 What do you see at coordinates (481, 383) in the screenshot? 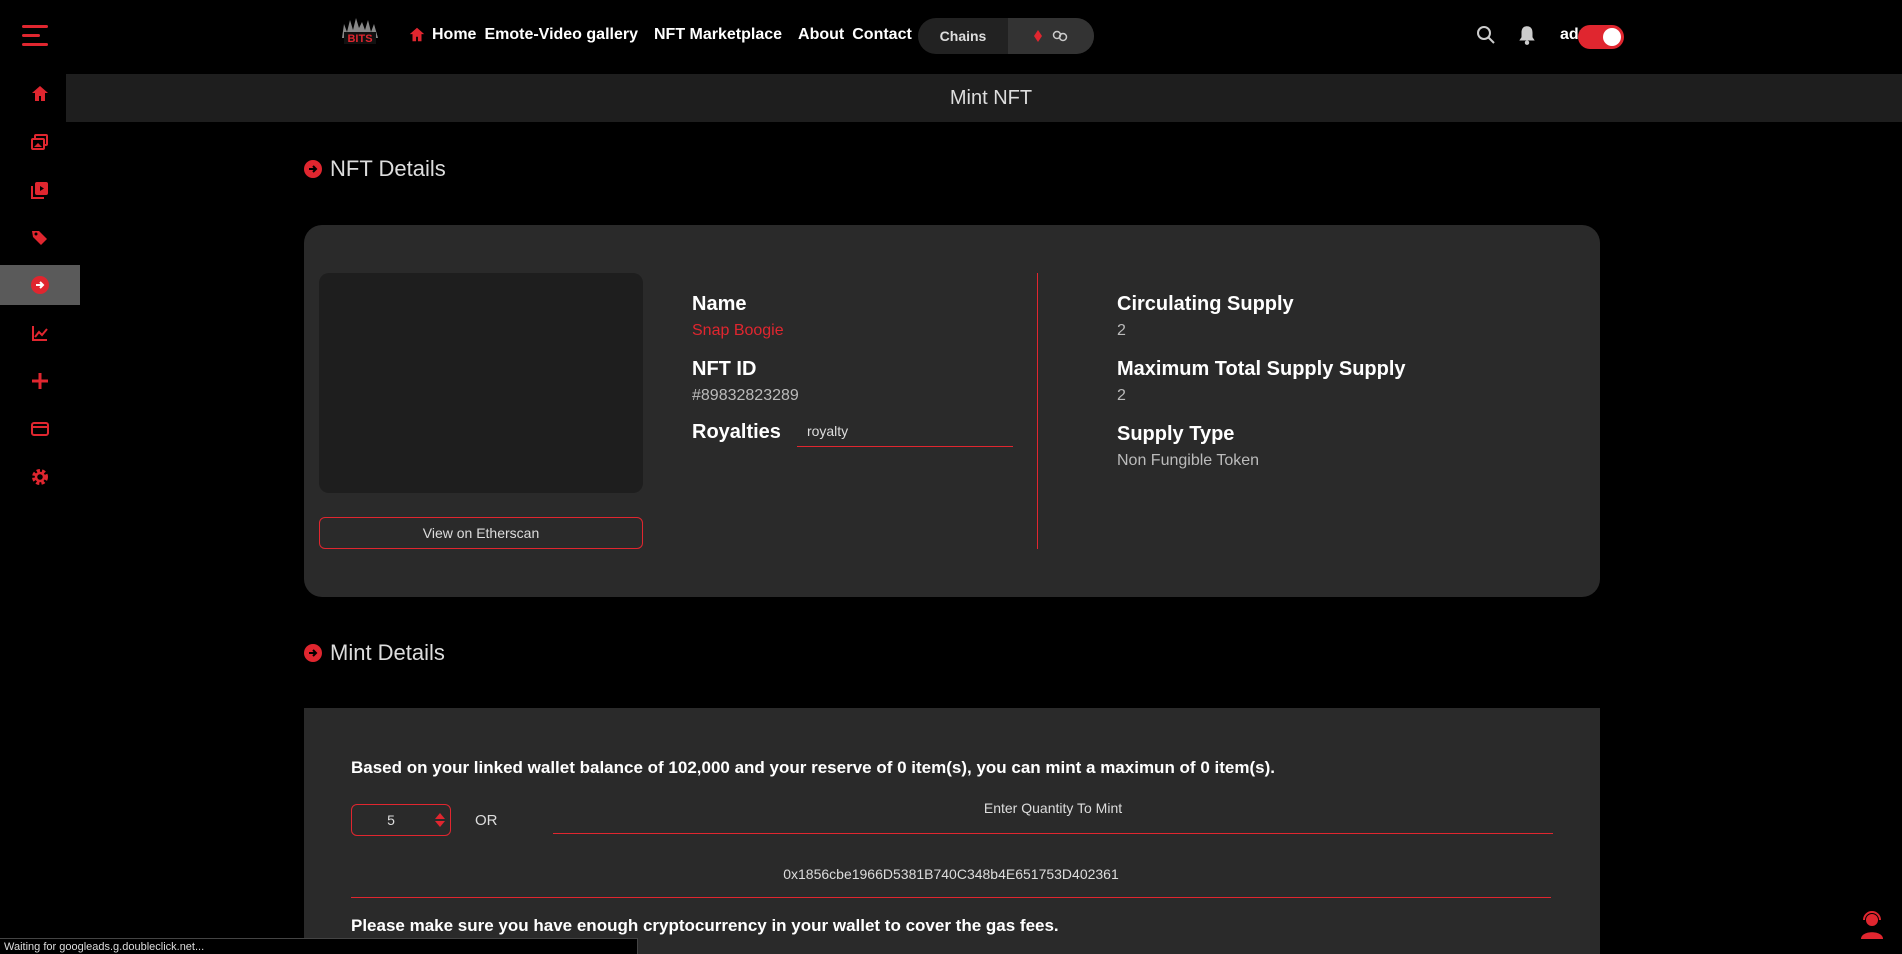
I see `nft-preview-image` at bounding box center [481, 383].